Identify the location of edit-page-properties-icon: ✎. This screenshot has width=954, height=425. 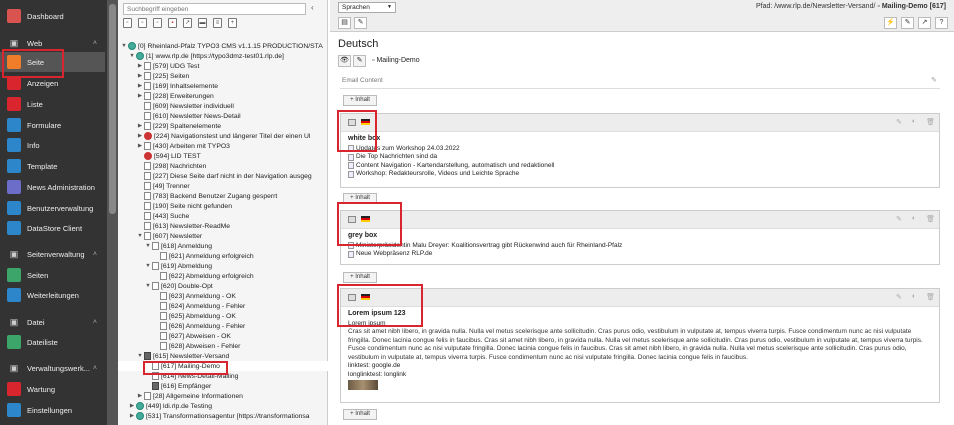
(360, 23).